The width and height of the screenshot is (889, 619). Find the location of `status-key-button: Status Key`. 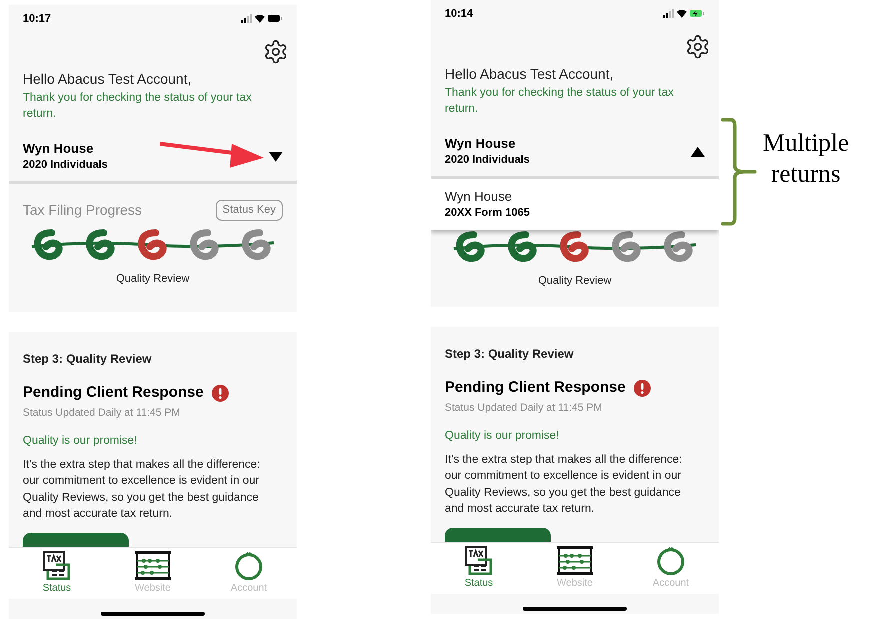

status-key-button: Status Key is located at coordinates (249, 210).